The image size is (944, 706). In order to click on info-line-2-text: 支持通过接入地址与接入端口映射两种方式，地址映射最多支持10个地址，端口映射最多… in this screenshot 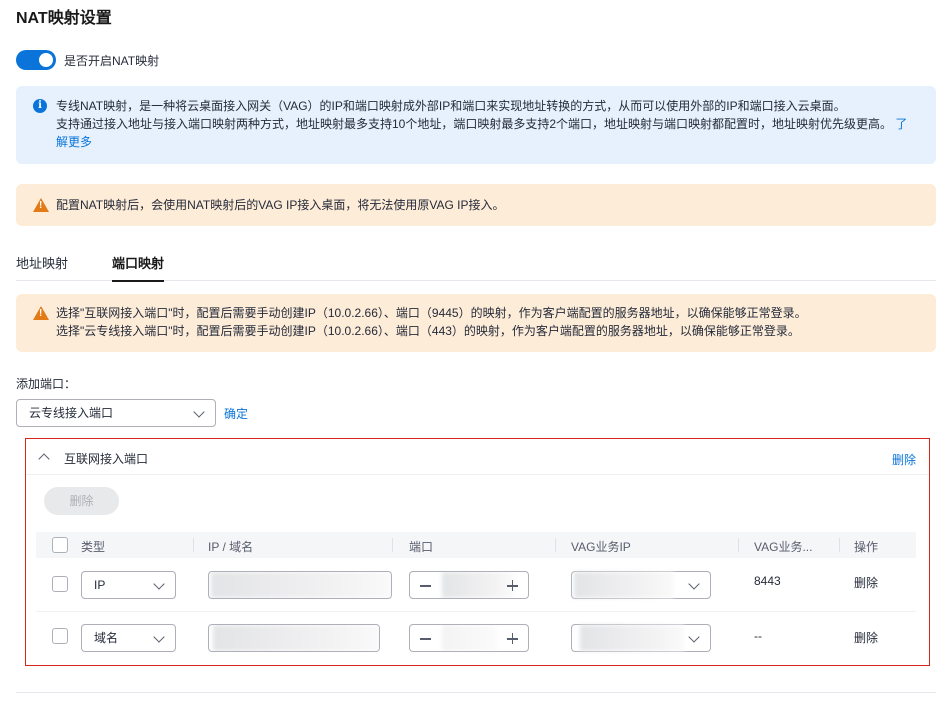, I will do `click(474, 124)`.